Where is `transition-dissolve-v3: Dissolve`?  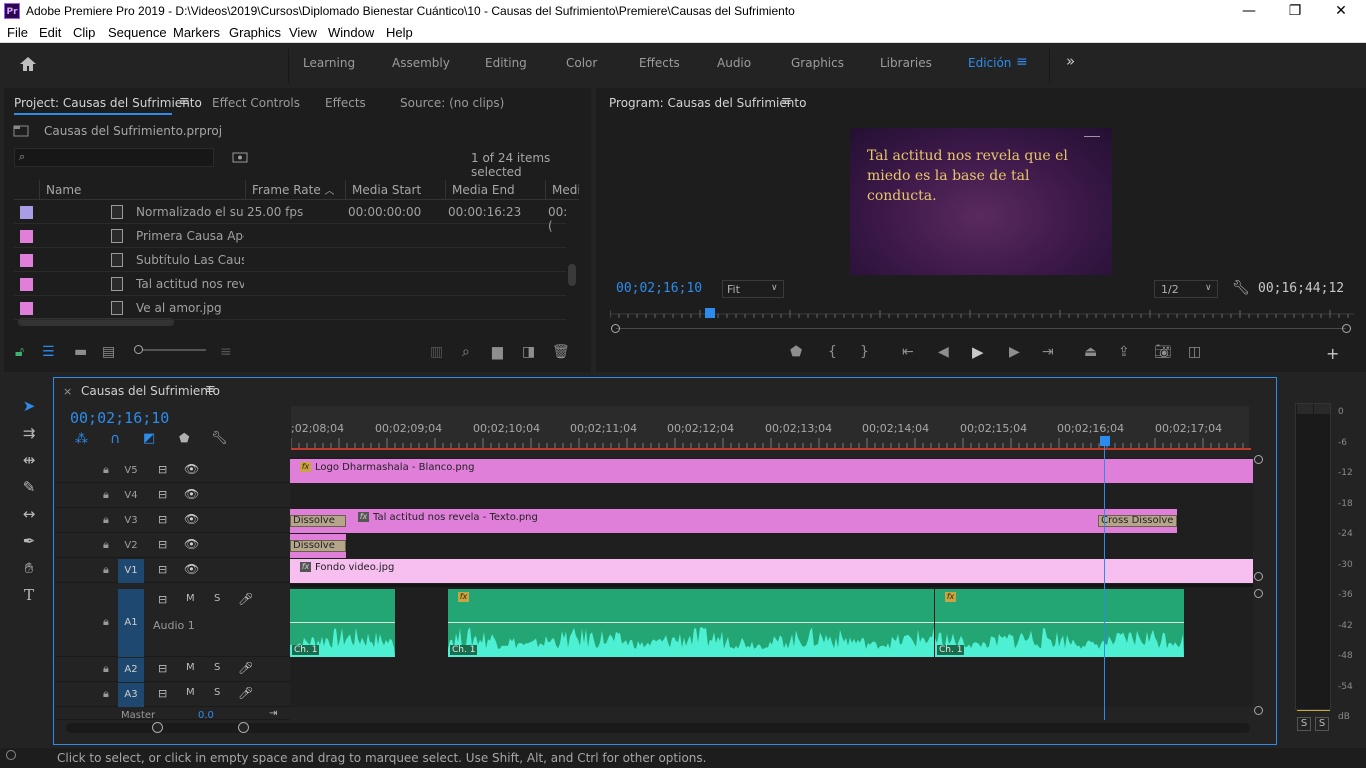
transition-dissolve-v3: Dissolve is located at coordinates (318, 521).